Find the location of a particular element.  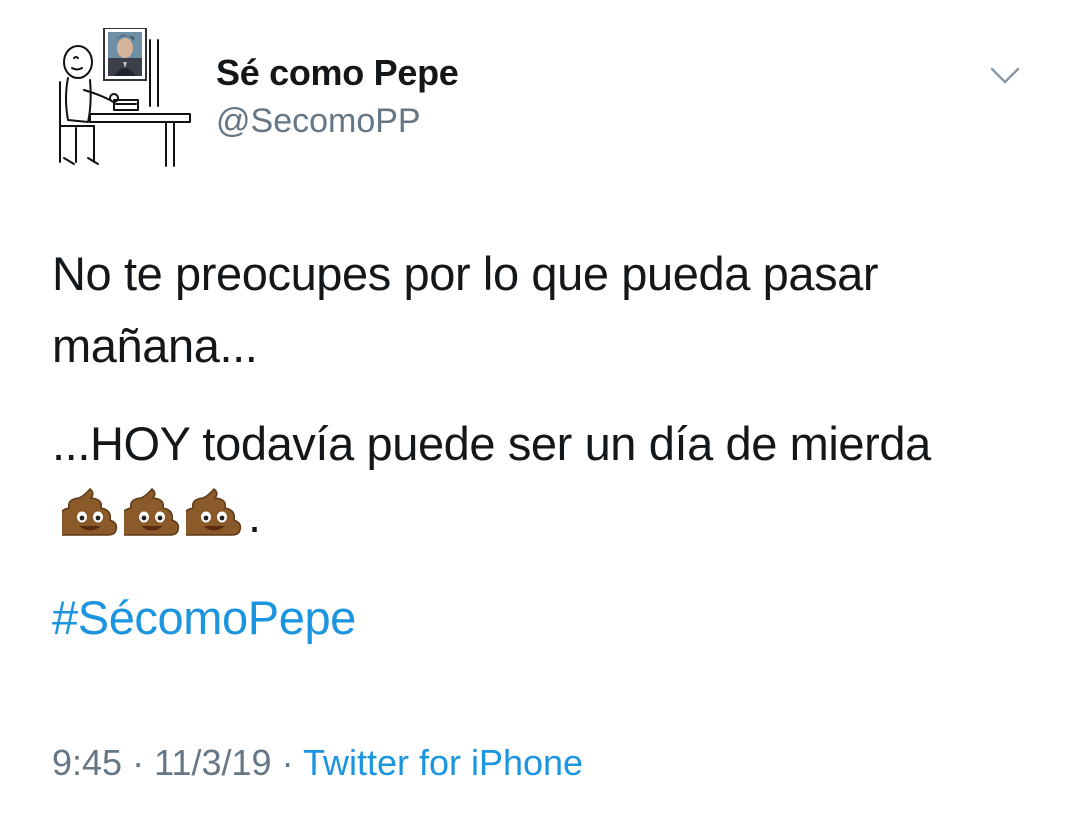

author-display-name: Sé como Pepe is located at coordinates (337, 73).